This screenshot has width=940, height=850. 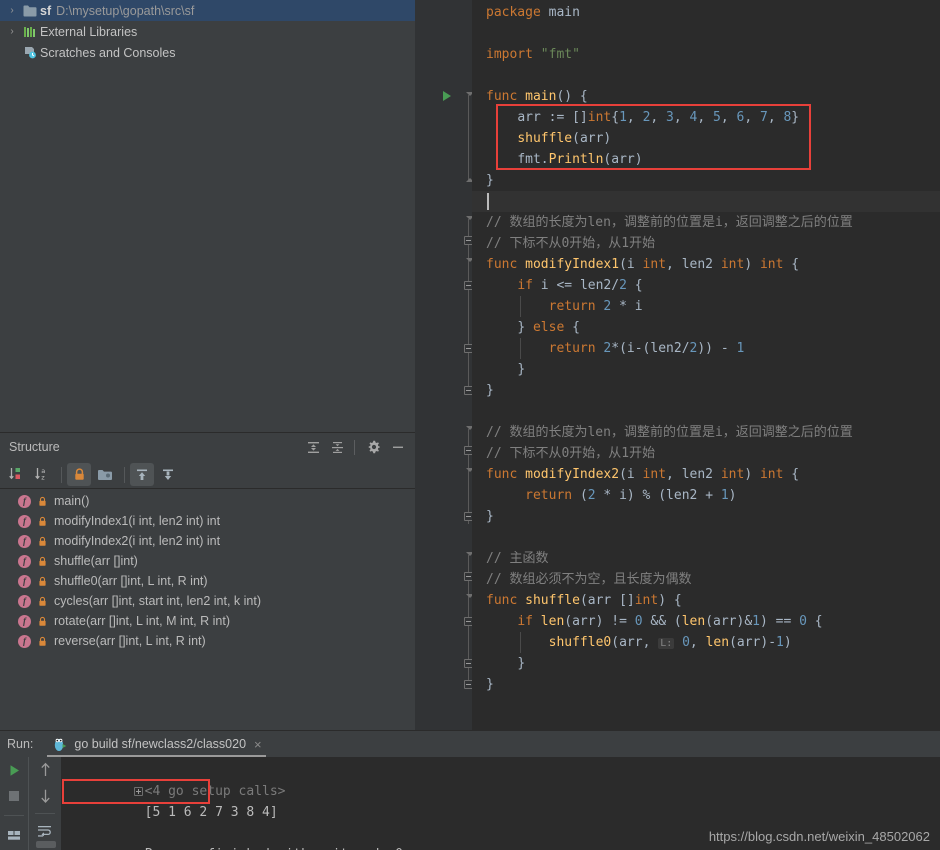 I want to click on scroll-up-button, so click(x=45, y=770).